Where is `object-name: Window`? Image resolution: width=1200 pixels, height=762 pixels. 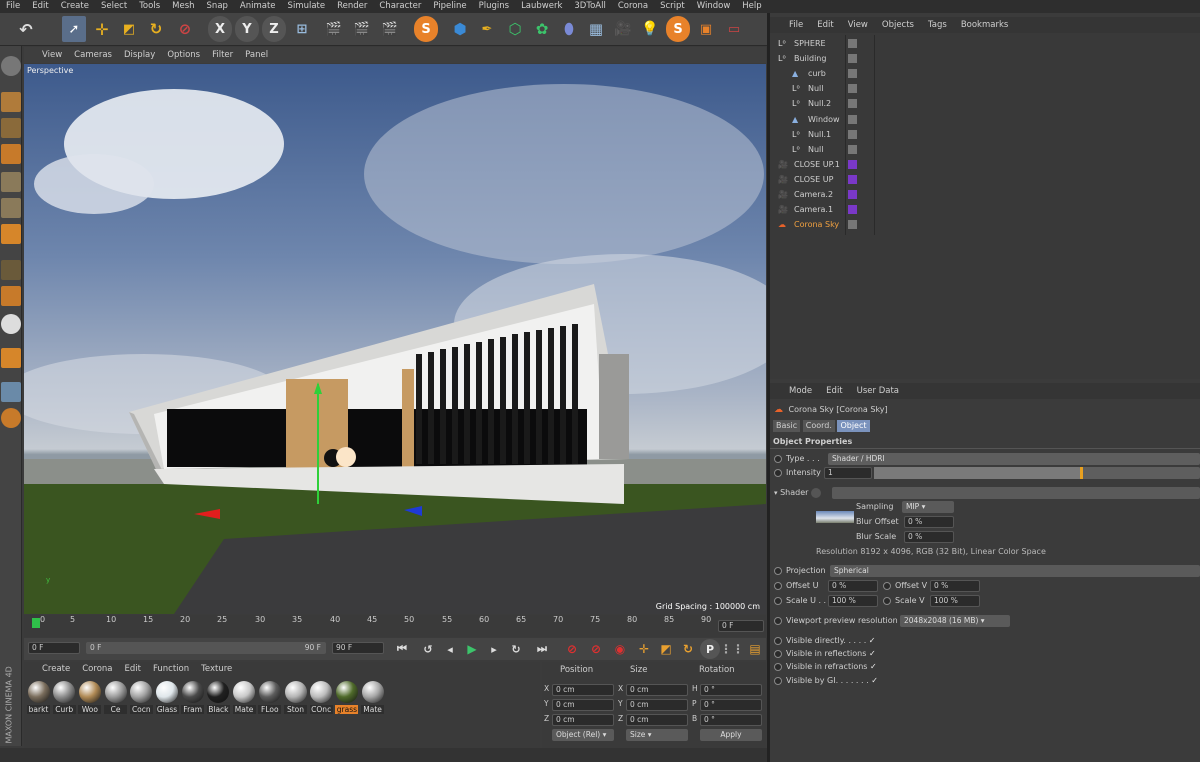 object-name: Window is located at coordinates (824, 119).